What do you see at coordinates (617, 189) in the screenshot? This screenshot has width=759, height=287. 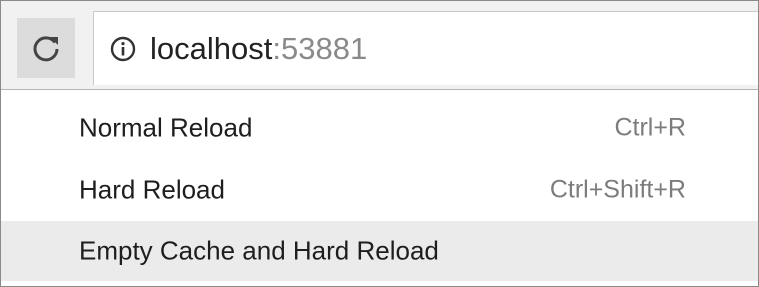 I see `menu-item-shortcut: Ctrl+Shift+R` at bounding box center [617, 189].